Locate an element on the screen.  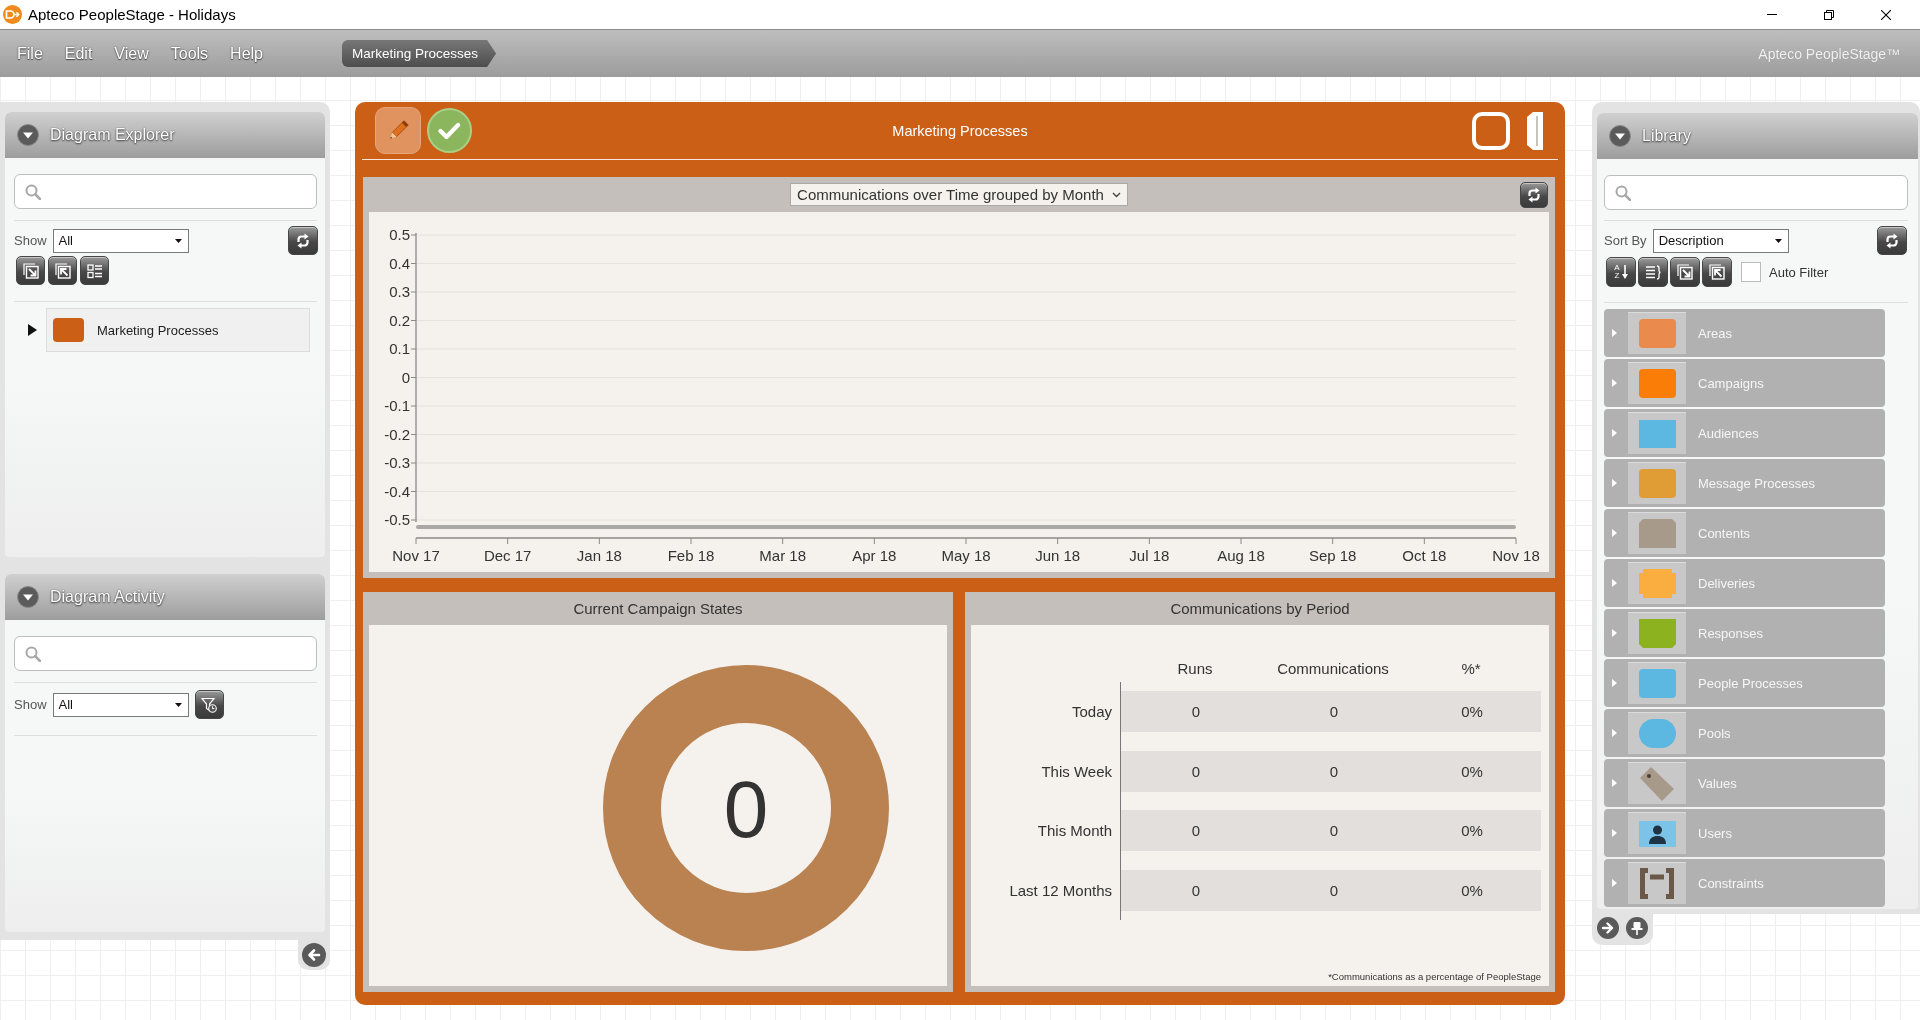
square-outline-icon is located at coordinates (1491, 130).